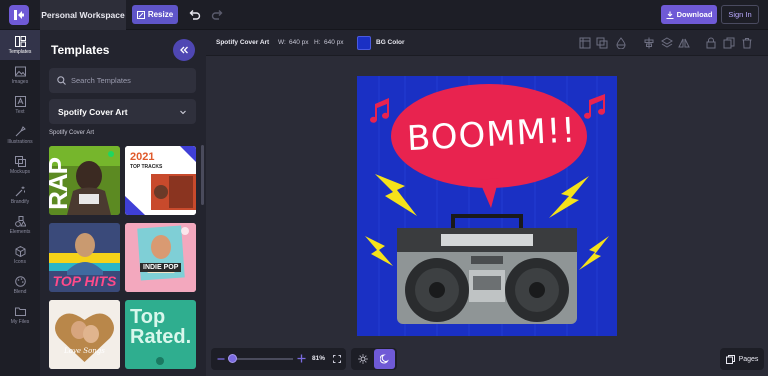 The image size is (768, 376). Describe the element at coordinates (160, 14) in the screenshot. I see `resize-label: Resize` at that location.